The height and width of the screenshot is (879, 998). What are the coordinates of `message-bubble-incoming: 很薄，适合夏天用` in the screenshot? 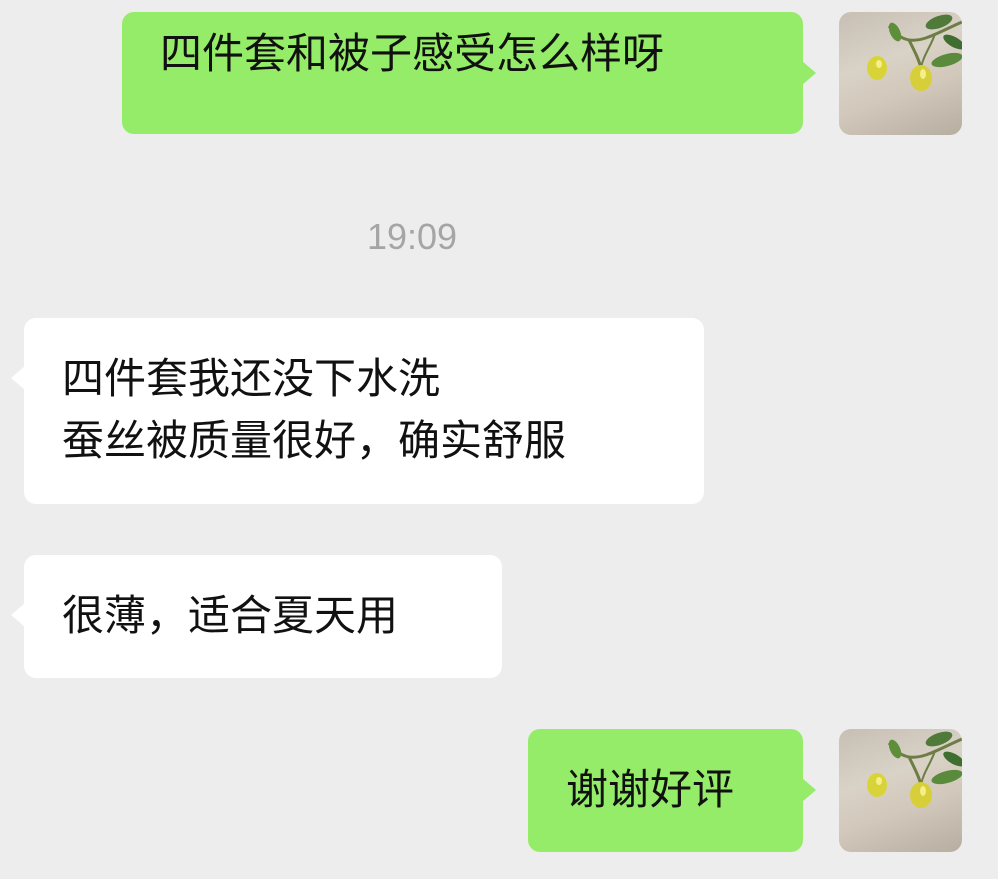 It's located at (256, 616).